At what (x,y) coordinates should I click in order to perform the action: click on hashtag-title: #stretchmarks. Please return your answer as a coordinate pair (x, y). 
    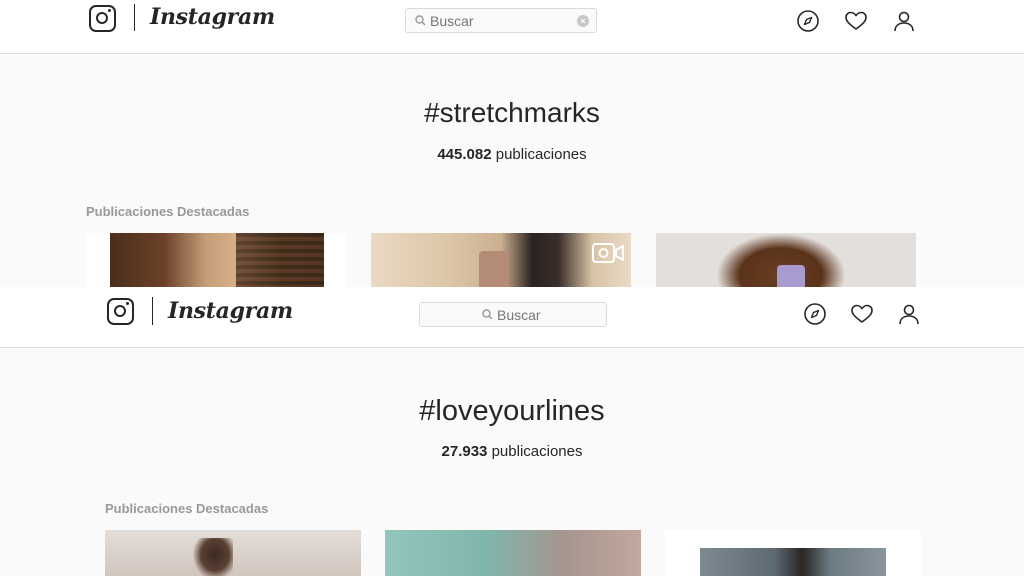
    Looking at the image, I should click on (512, 112).